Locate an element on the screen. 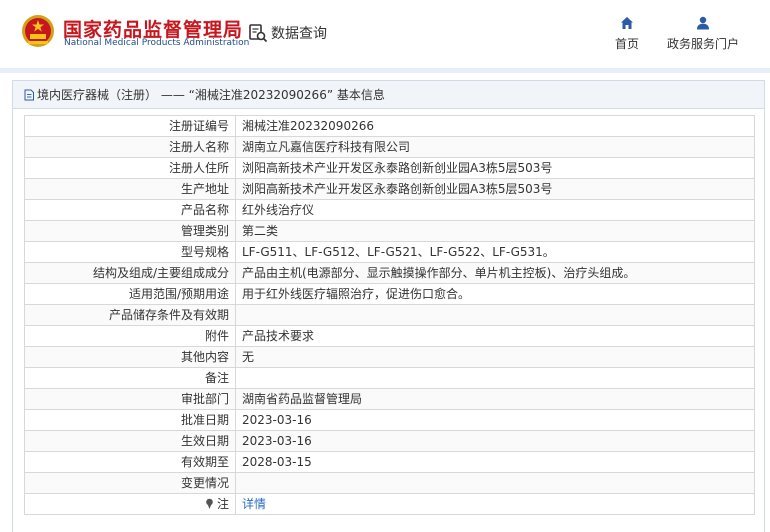  field-value: 用于红外线医疗辐照治疗，促进伤口愈合。 is located at coordinates (495, 294).